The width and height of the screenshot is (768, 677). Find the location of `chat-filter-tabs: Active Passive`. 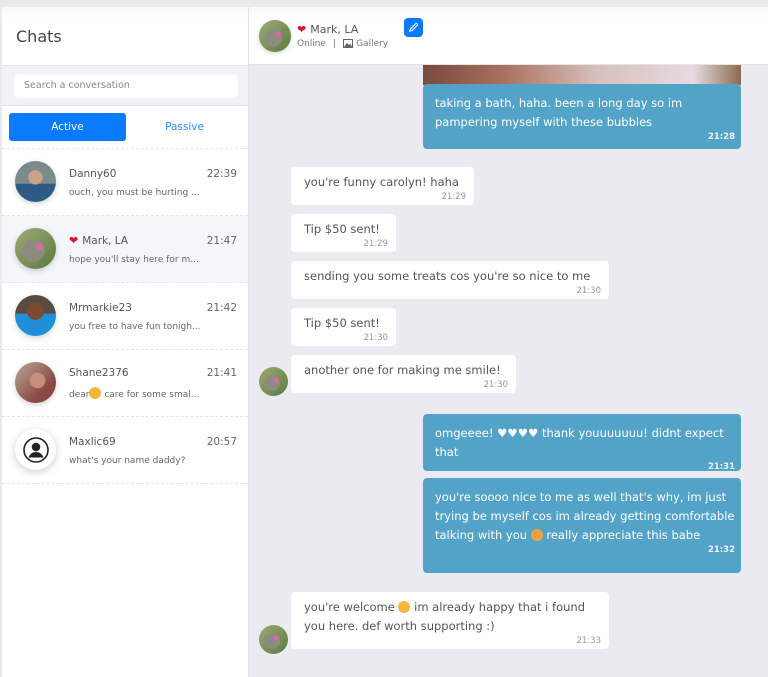

chat-filter-tabs: Active Passive is located at coordinates (125, 127).